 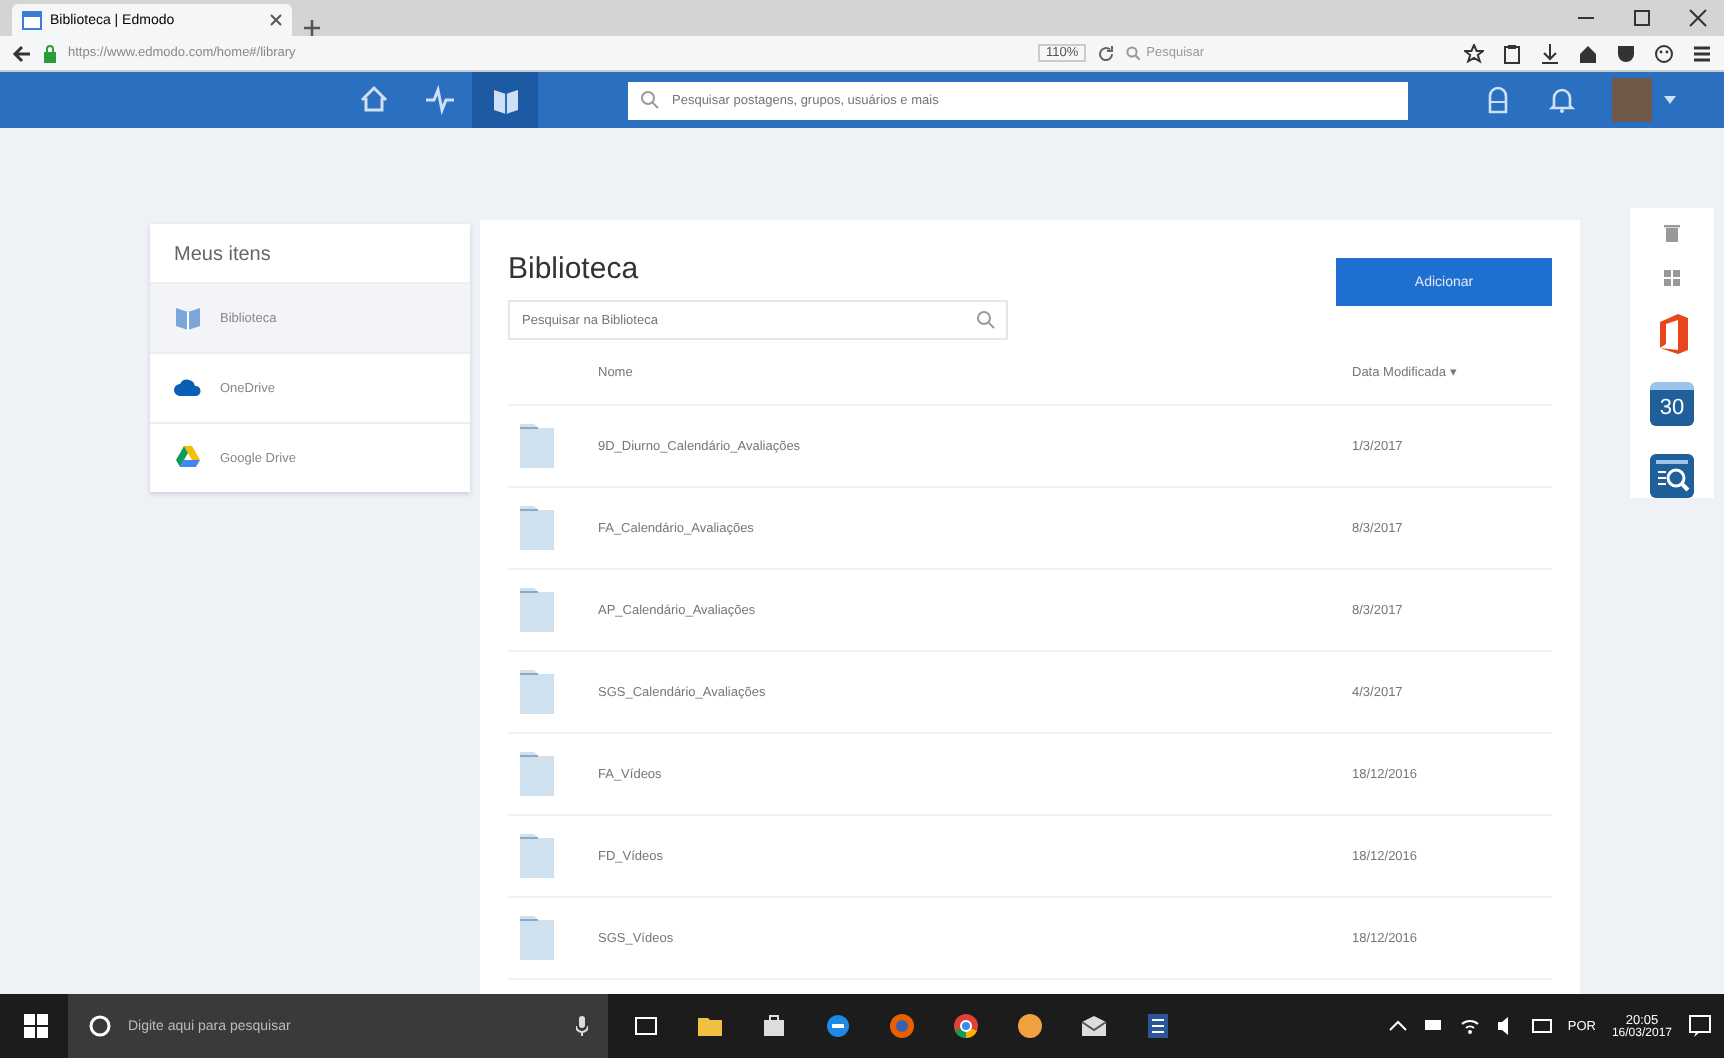 What do you see at coordinates (1469, 1026) in the screenshot?
I see `wifi-icon` at bounding box center [1469, 1026].